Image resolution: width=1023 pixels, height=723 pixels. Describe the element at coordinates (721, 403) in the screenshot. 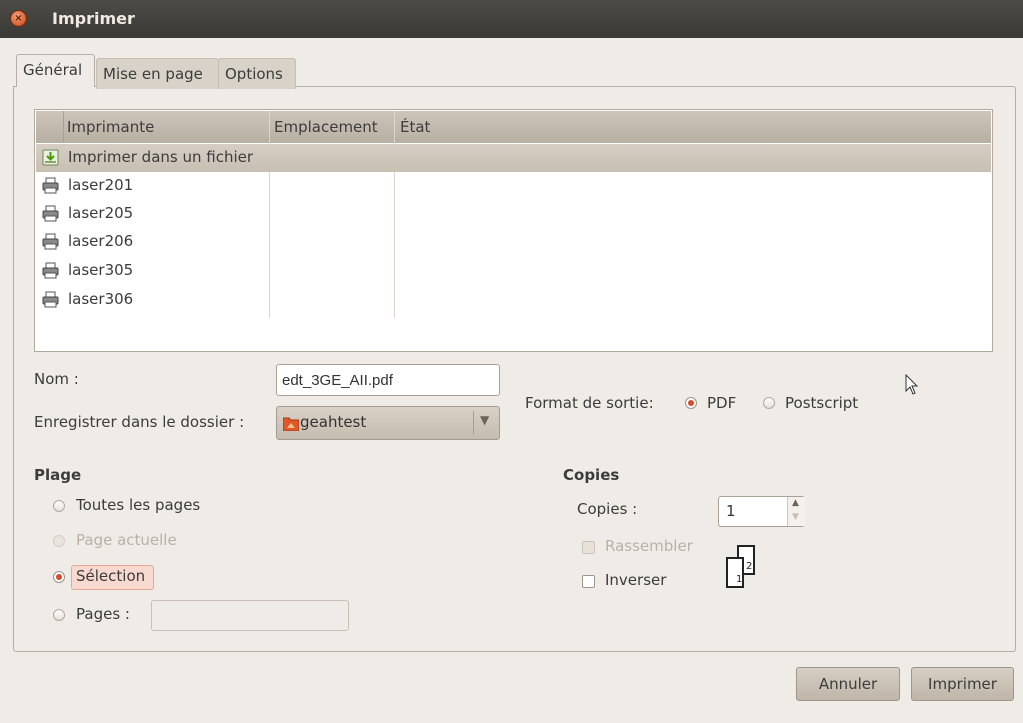

I see `format-pdf-label: PDF` at that location.